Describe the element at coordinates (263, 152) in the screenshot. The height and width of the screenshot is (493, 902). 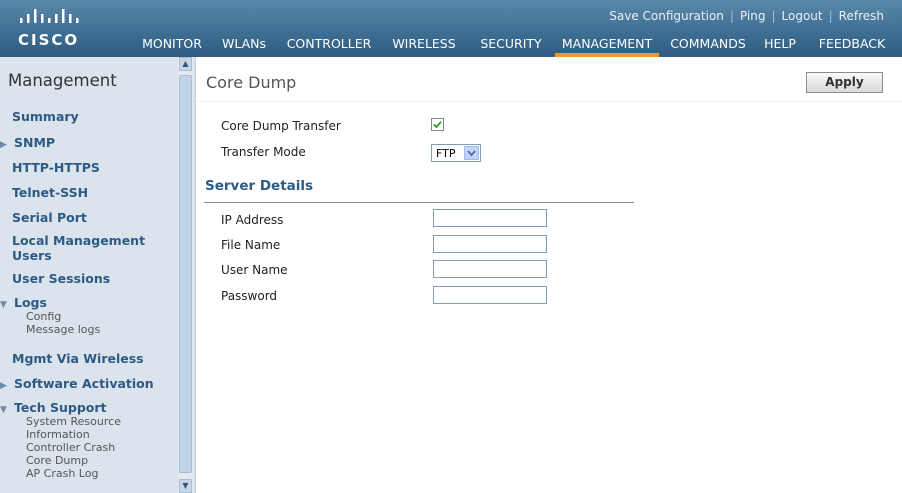
I see `transfer-mode-label: Transfer Mode` at that location.